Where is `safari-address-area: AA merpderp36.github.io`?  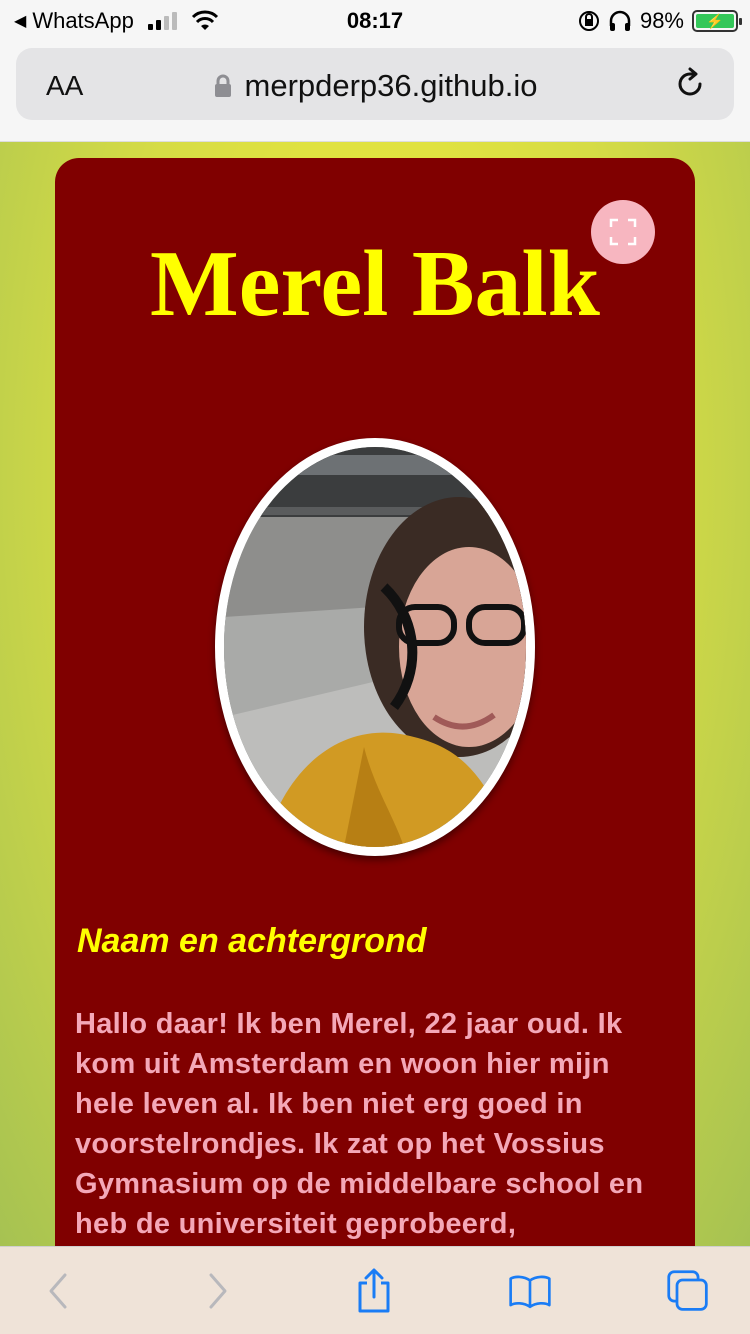
safari-address-area: AA merpderp36.github.io is located at coordinates (375, 93).